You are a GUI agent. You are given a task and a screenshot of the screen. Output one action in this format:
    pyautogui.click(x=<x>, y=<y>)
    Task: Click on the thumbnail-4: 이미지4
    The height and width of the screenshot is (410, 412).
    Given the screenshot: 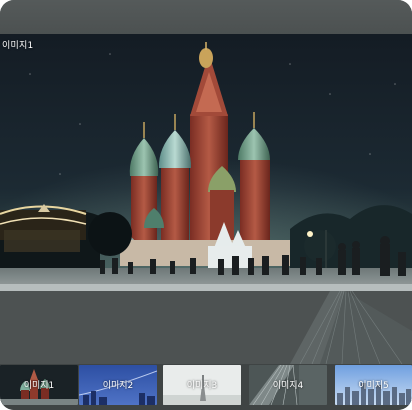 What is the action you would take?
    pyautogui.click(x=288, y=385)
    